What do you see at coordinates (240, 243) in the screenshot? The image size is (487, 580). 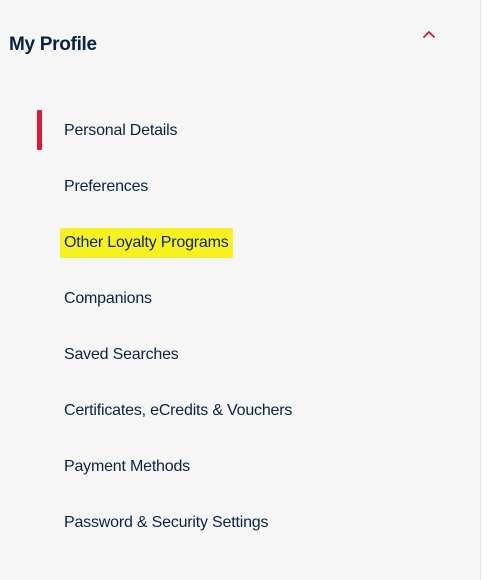 I see `menu-item-other-loyalty-programs: Other Loyalty Programs` at bounding box center [240, 243].